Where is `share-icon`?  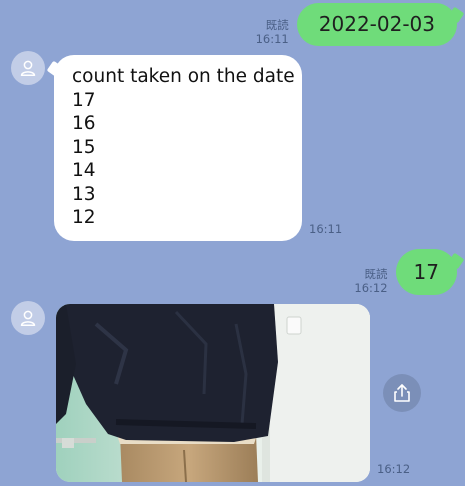
share-icon is located at coordinates (402, 393).